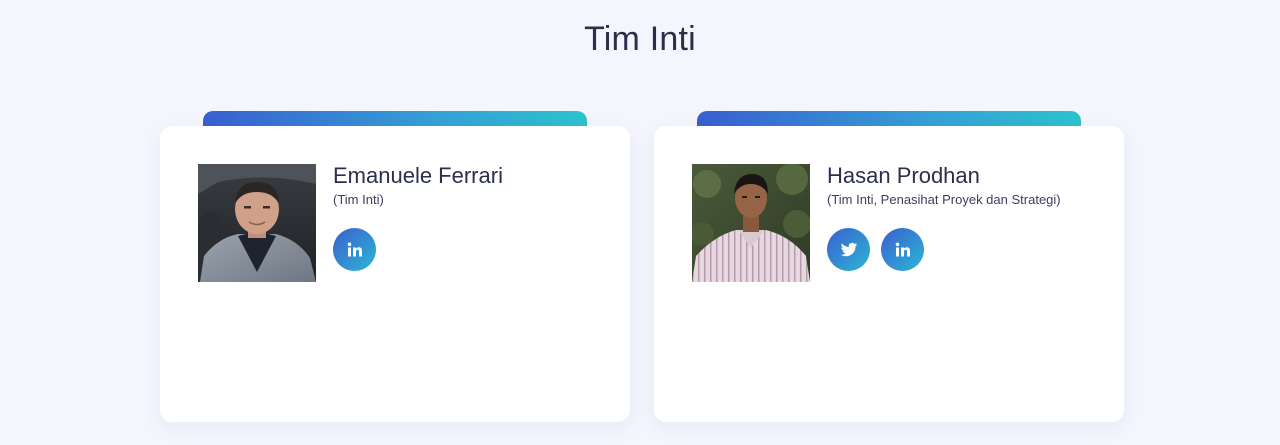 This screenshot has height=445, width=1280. What do you see at coordinates (418, 175) in the screenshot?
I see `member-name: Emanuele Ferrari` at bounding box center [418, 175].